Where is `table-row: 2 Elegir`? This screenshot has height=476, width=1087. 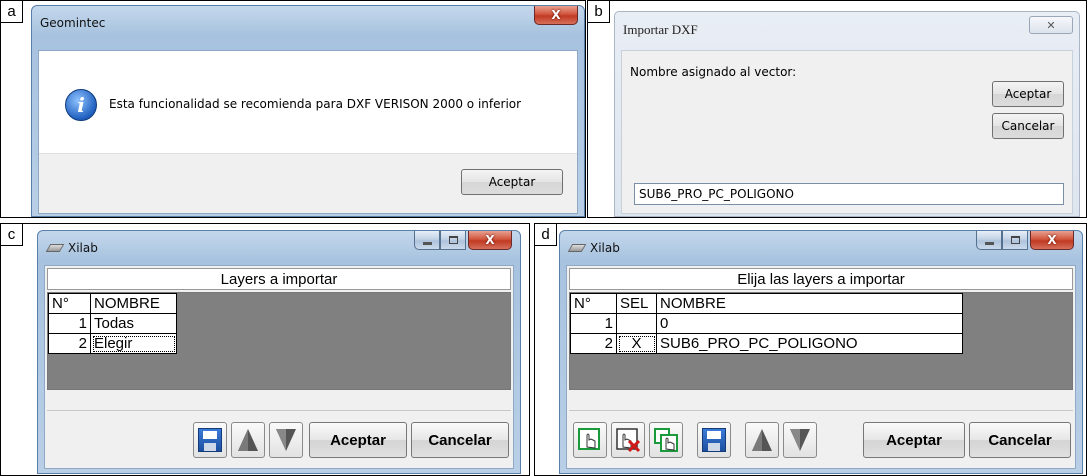
table-row: 2 Elegir is located at coordinates (112, 343).